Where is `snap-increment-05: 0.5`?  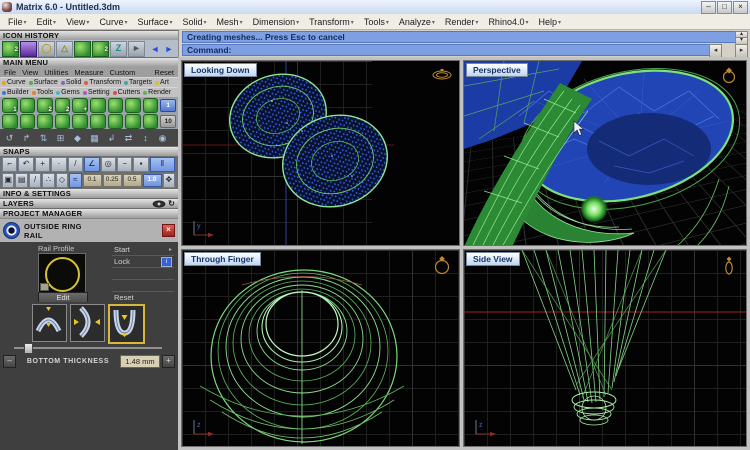 snap-increment-05: 0.5 is located at coordinates (132, 180).